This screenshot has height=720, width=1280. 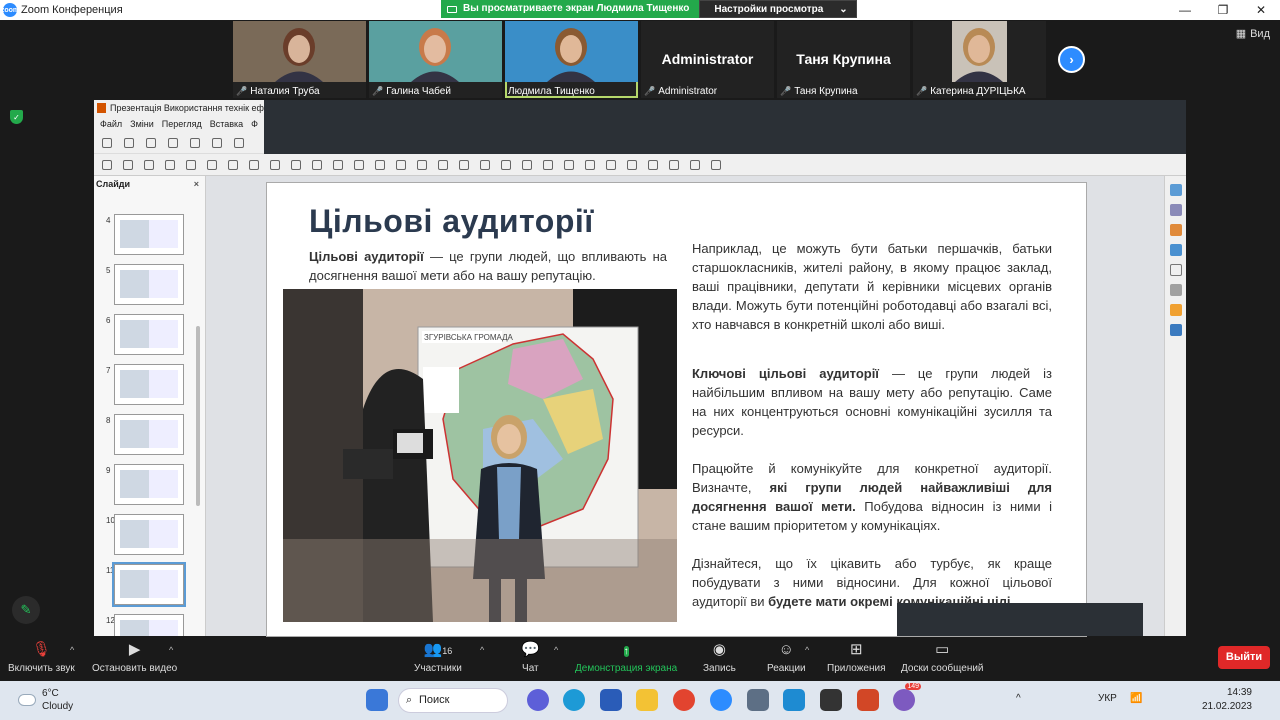 I want to click on menu-item: Файл, so click(x=111, y=124).